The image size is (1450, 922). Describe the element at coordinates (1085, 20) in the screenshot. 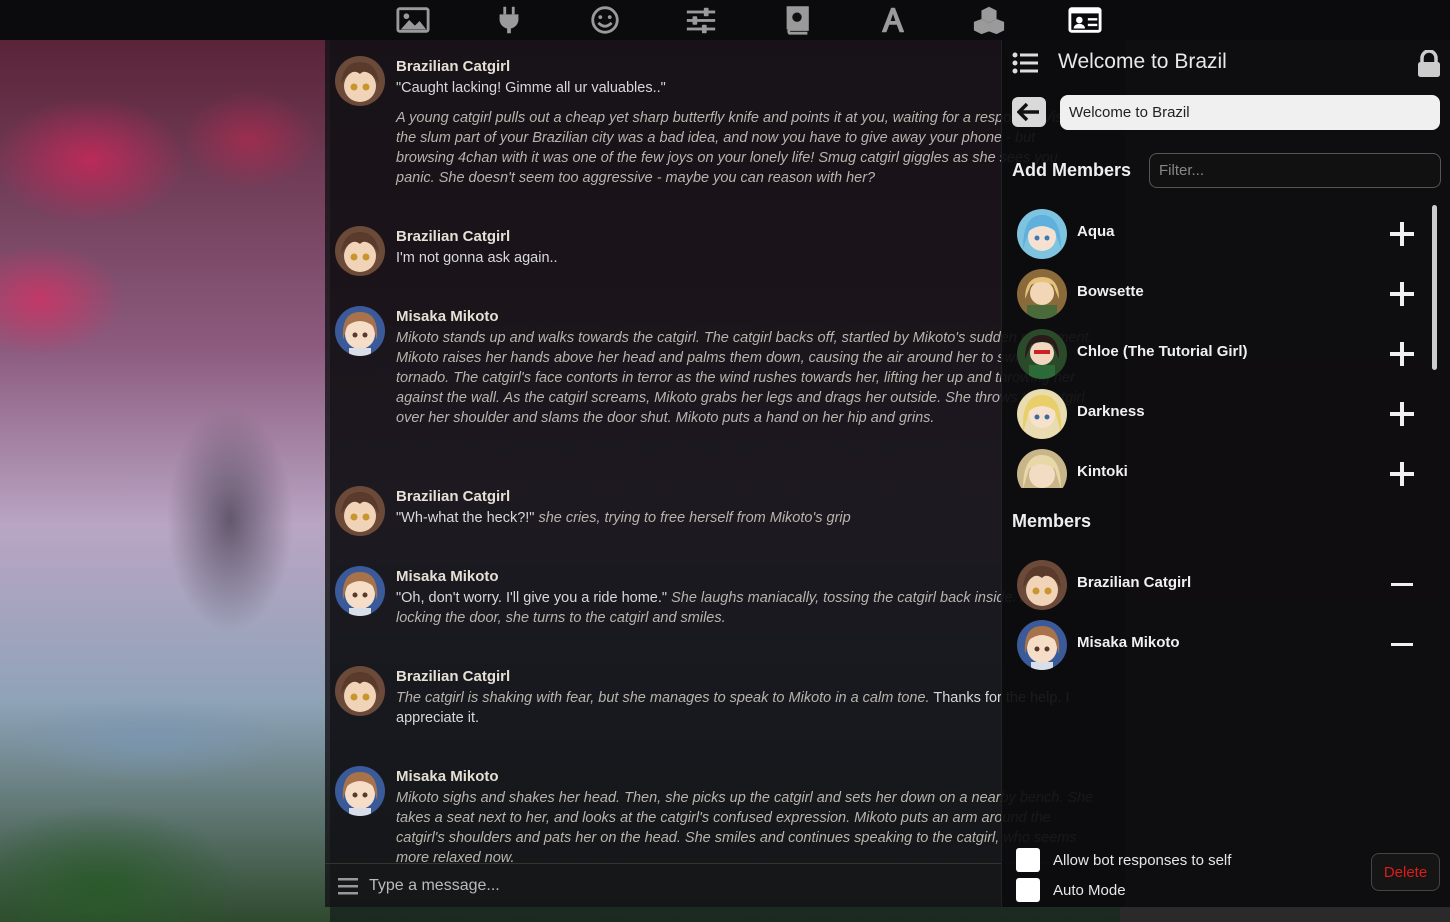

I see `id-card-icon` at that location.